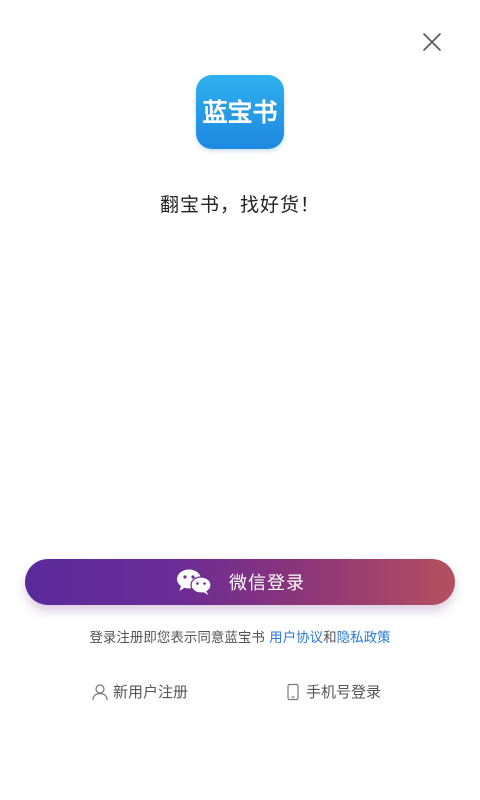  Describe the element at coordinates (330, 638) in the screenshot. I see `agreement-conjunction: 和` at that location.